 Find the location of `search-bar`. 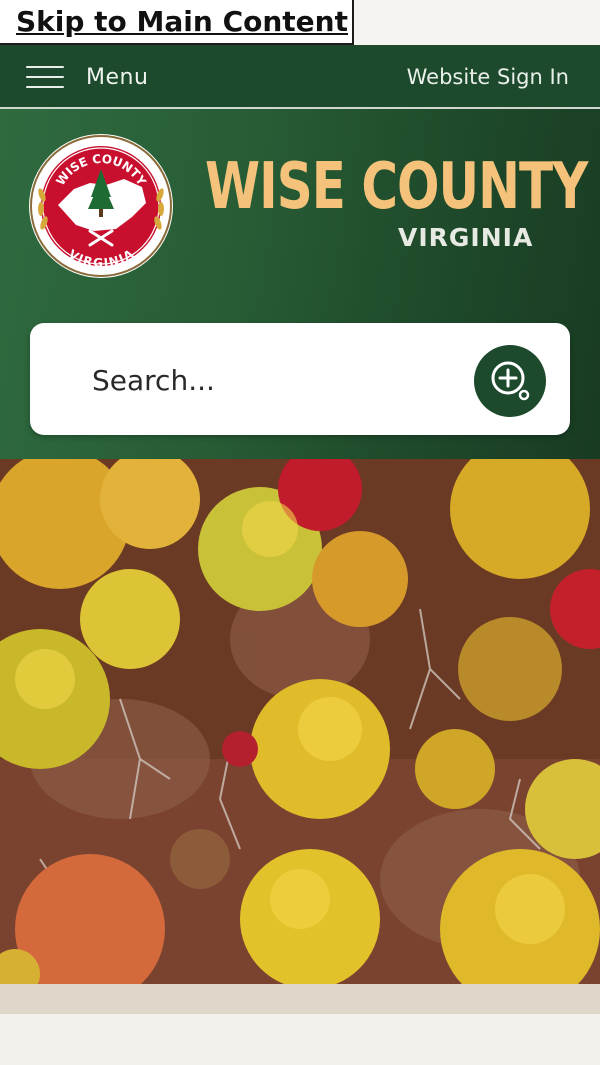

search-bar is located at coordinates (300, 379).